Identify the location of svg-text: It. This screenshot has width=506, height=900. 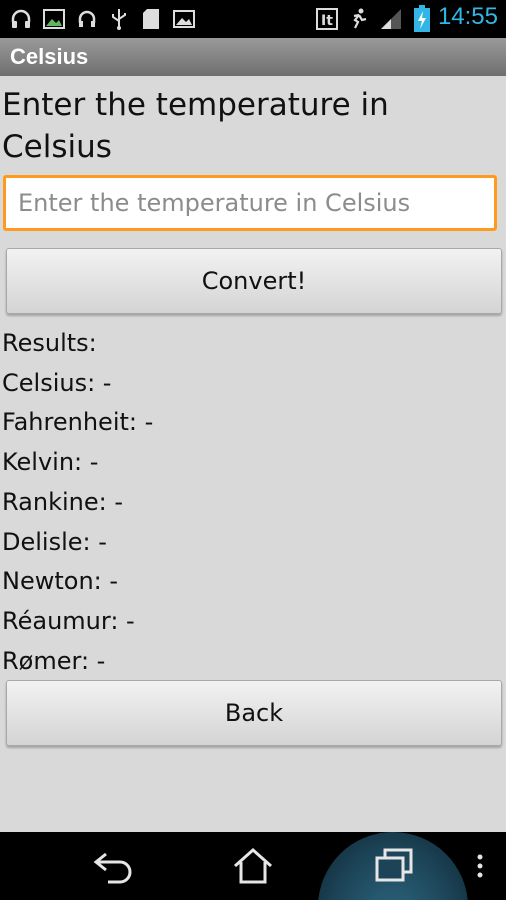
(327, 21).